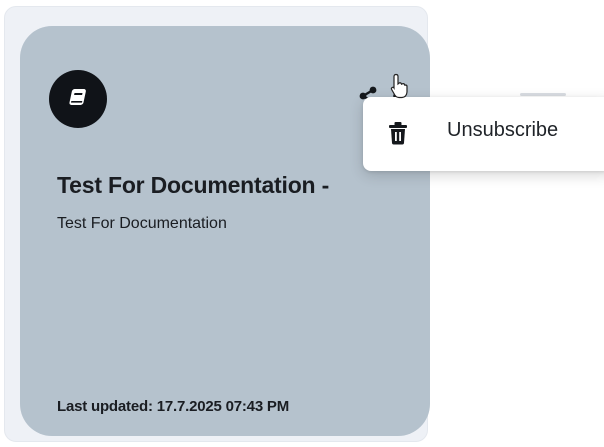 Image resolution: width=604 pixels, height=447 pixels. I want to click on menu-item-unsubscribe: Unsubscribe, so click(483, 134).